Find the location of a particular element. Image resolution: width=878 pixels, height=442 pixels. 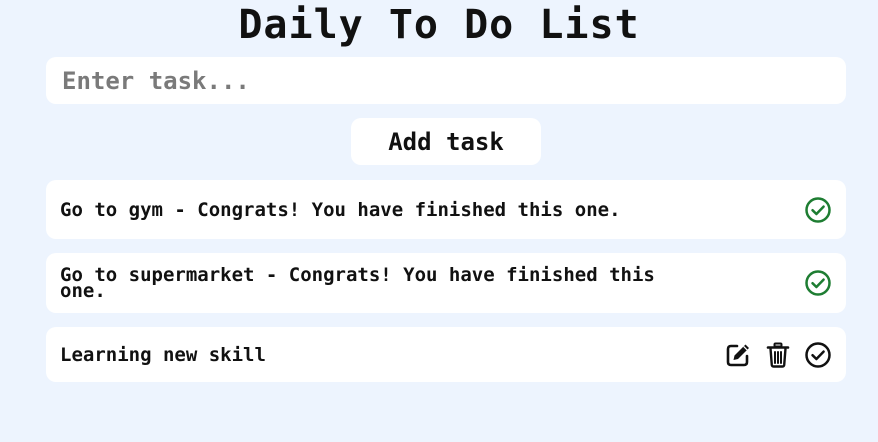

add-task-button: Add task is located at coordinates (446, 141).